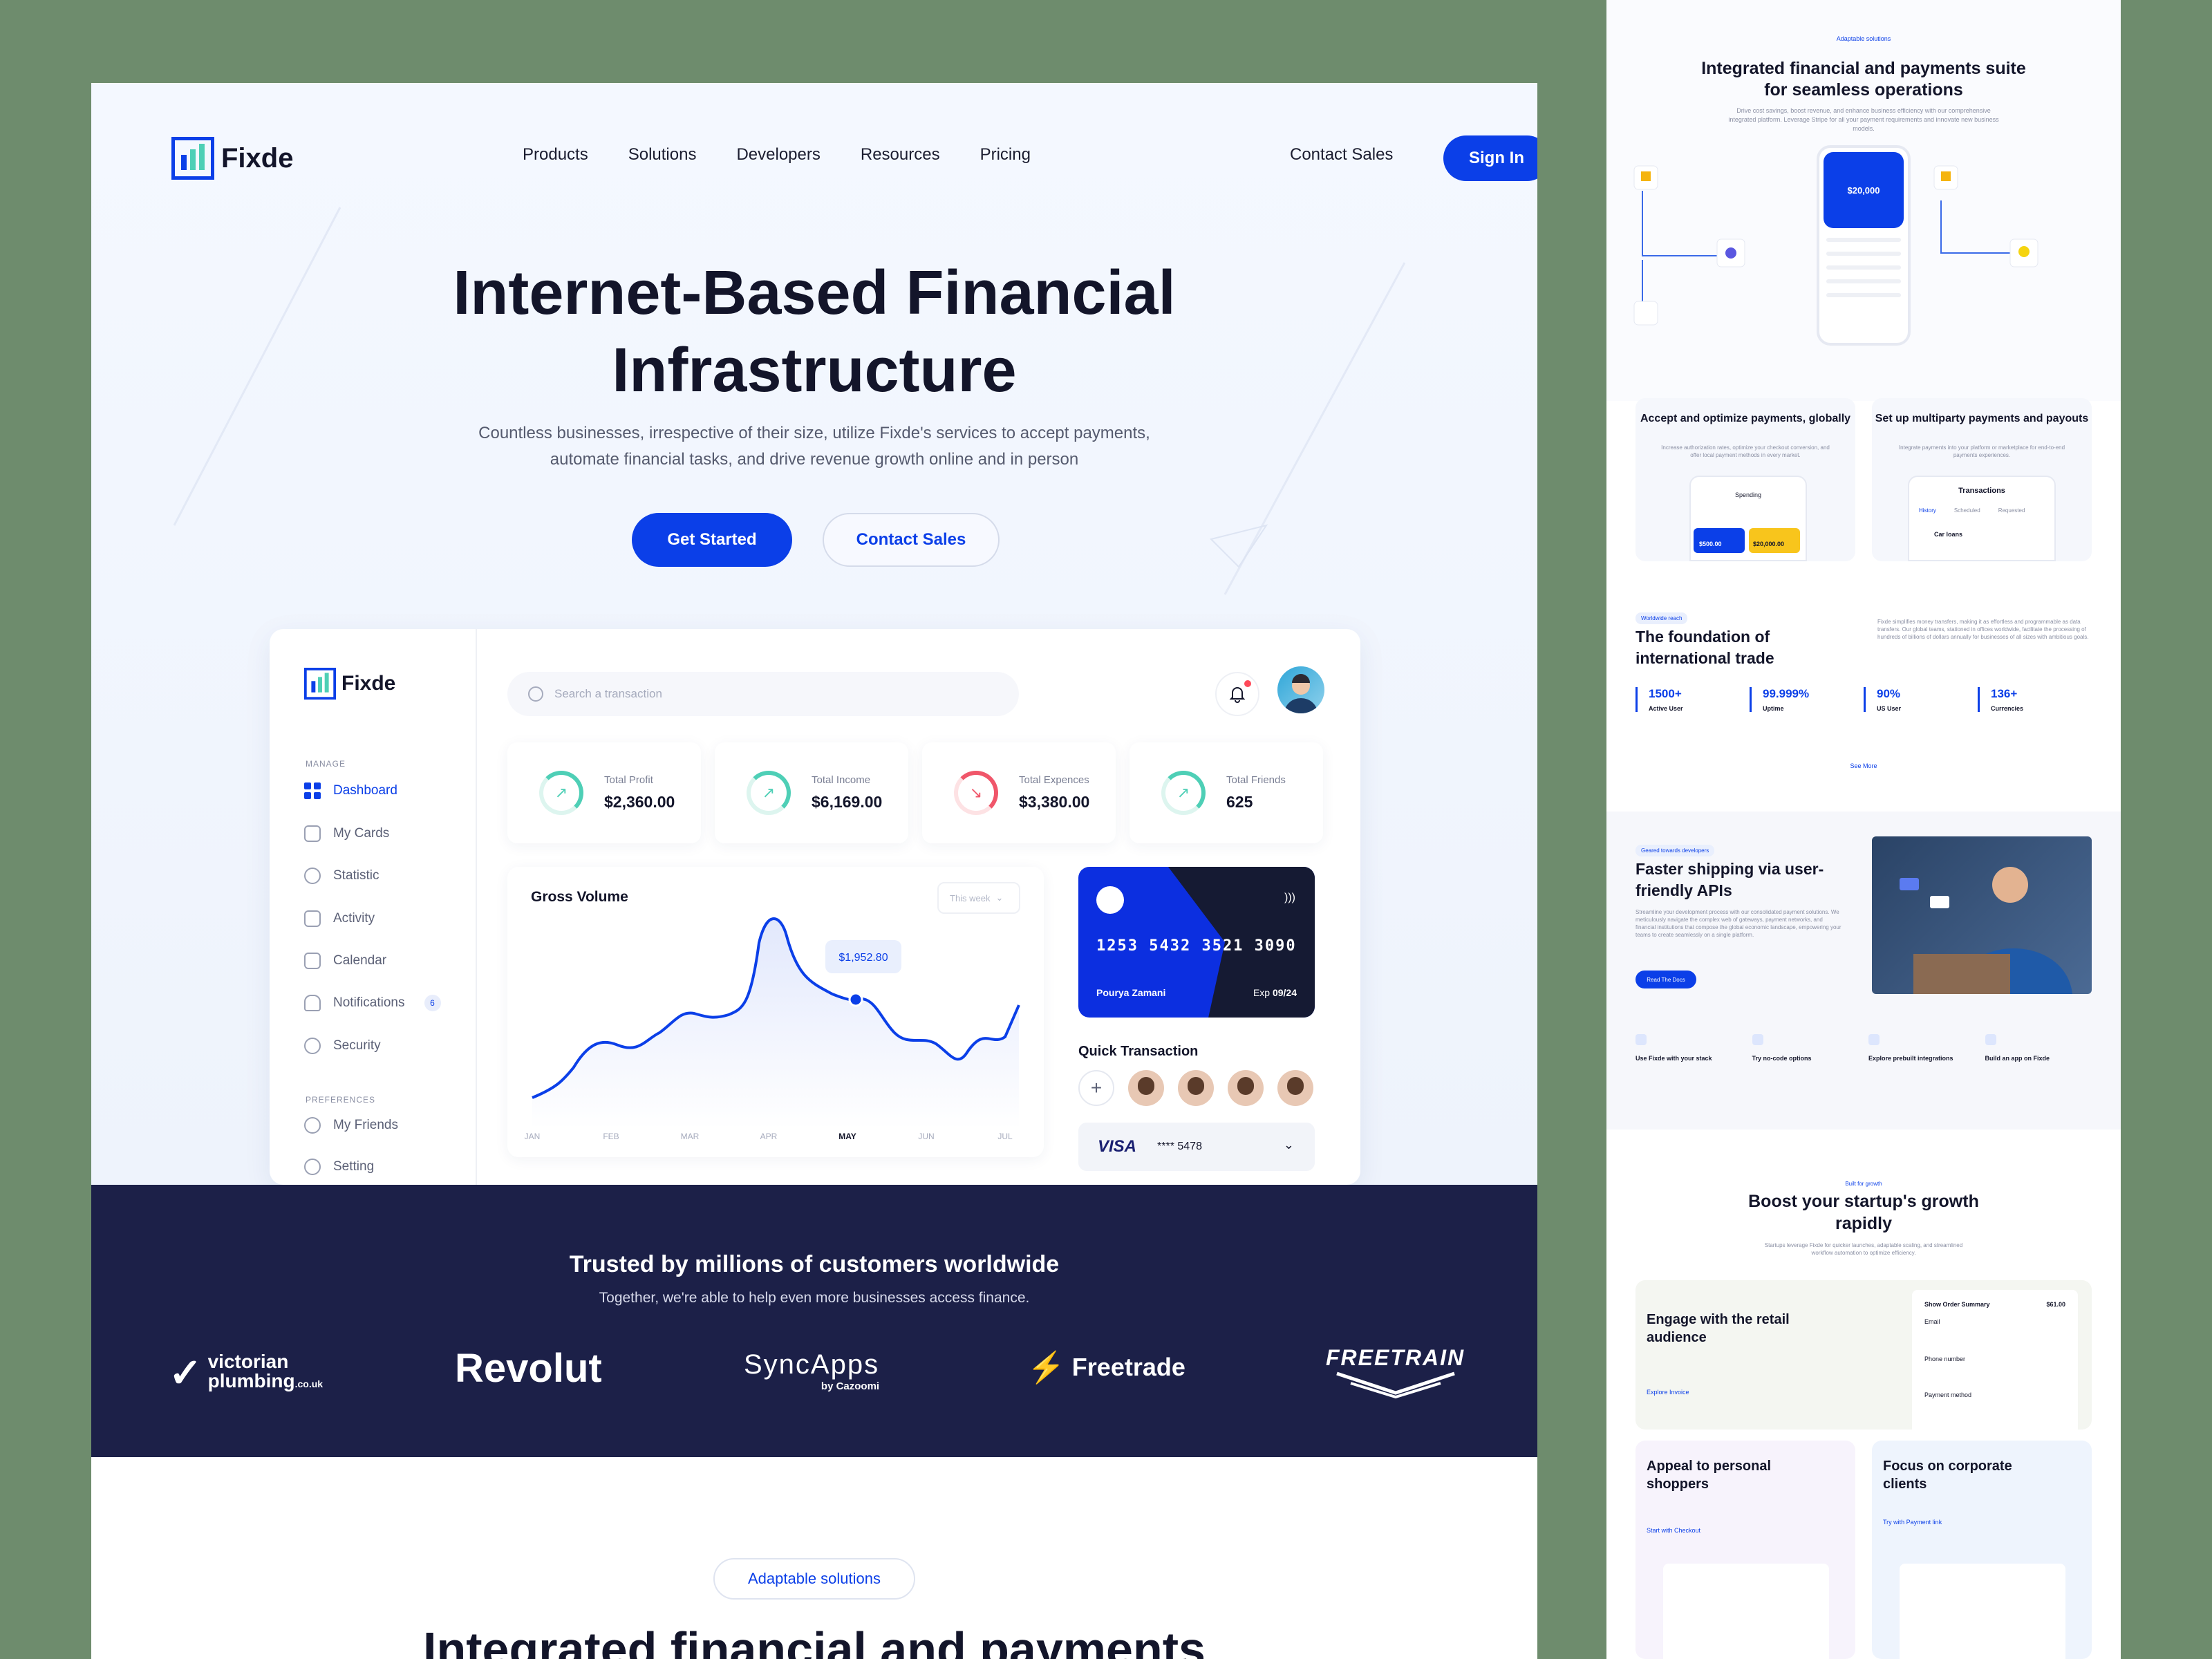  What do you see at coordinates (1913, 1522) in the screenshot?
I see `payment-link: Try with Payment link` at bounding box center [1913, 1522].